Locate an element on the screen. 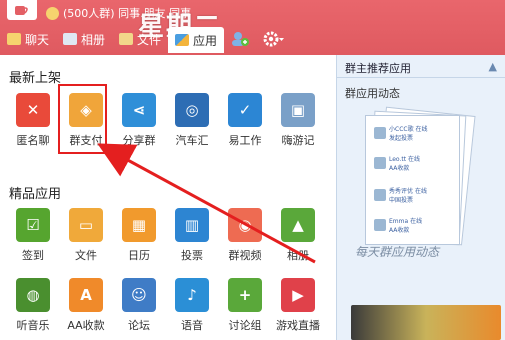 The width and height of the screenshot is (505, 340). app-files: ▭ 文件 is located at coordinates (86, 235).